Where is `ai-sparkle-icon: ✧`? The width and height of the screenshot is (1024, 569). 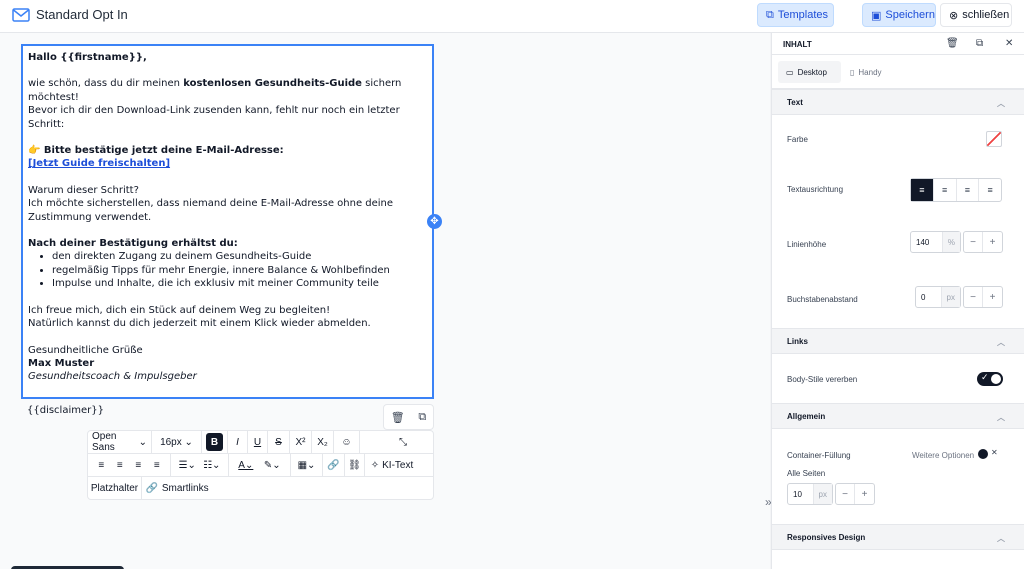 ai-sparkle-icon: ✧ is located at coordinates (375, 465).